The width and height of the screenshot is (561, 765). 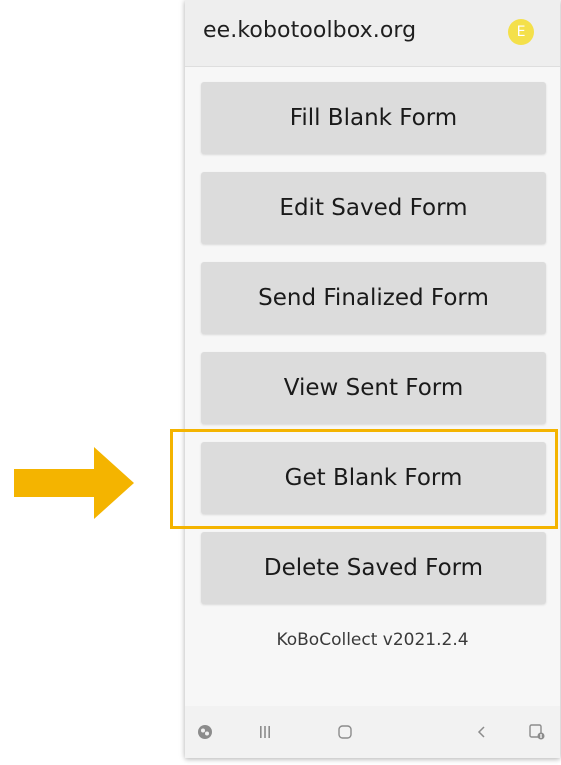 What do you see at coordinates (265, 732) in the screenshot?
I see `recent-apps-icon` at bounding box center [265, 732].